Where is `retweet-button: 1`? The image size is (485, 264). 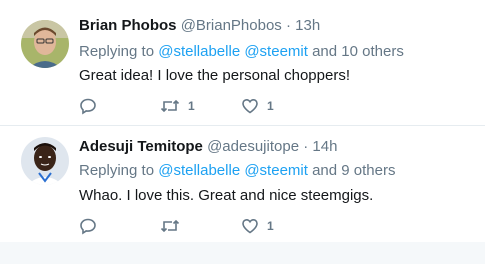
retweet-button: 1 is located at coordinates (177, 106).